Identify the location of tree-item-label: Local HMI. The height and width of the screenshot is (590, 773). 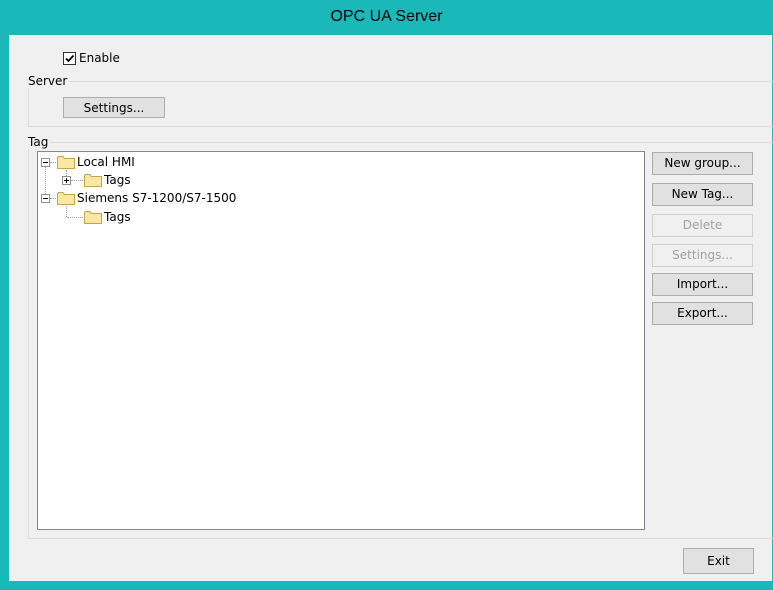
(106, 162).